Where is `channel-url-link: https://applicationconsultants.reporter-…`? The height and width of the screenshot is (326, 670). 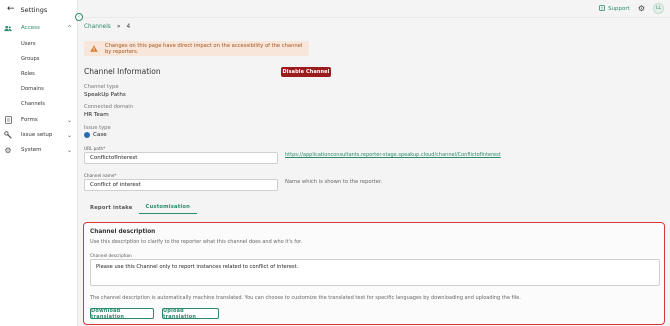 channel-url-link: https://applicationconsultants.reporter-… is located at coordinates (393, 155).